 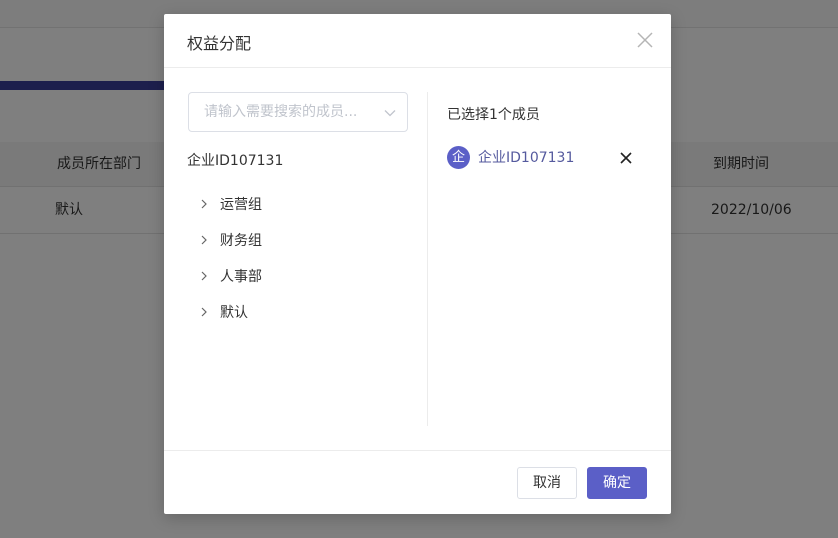 I want to click on dialog-header: 权益分配, so click(x=417, y=41).